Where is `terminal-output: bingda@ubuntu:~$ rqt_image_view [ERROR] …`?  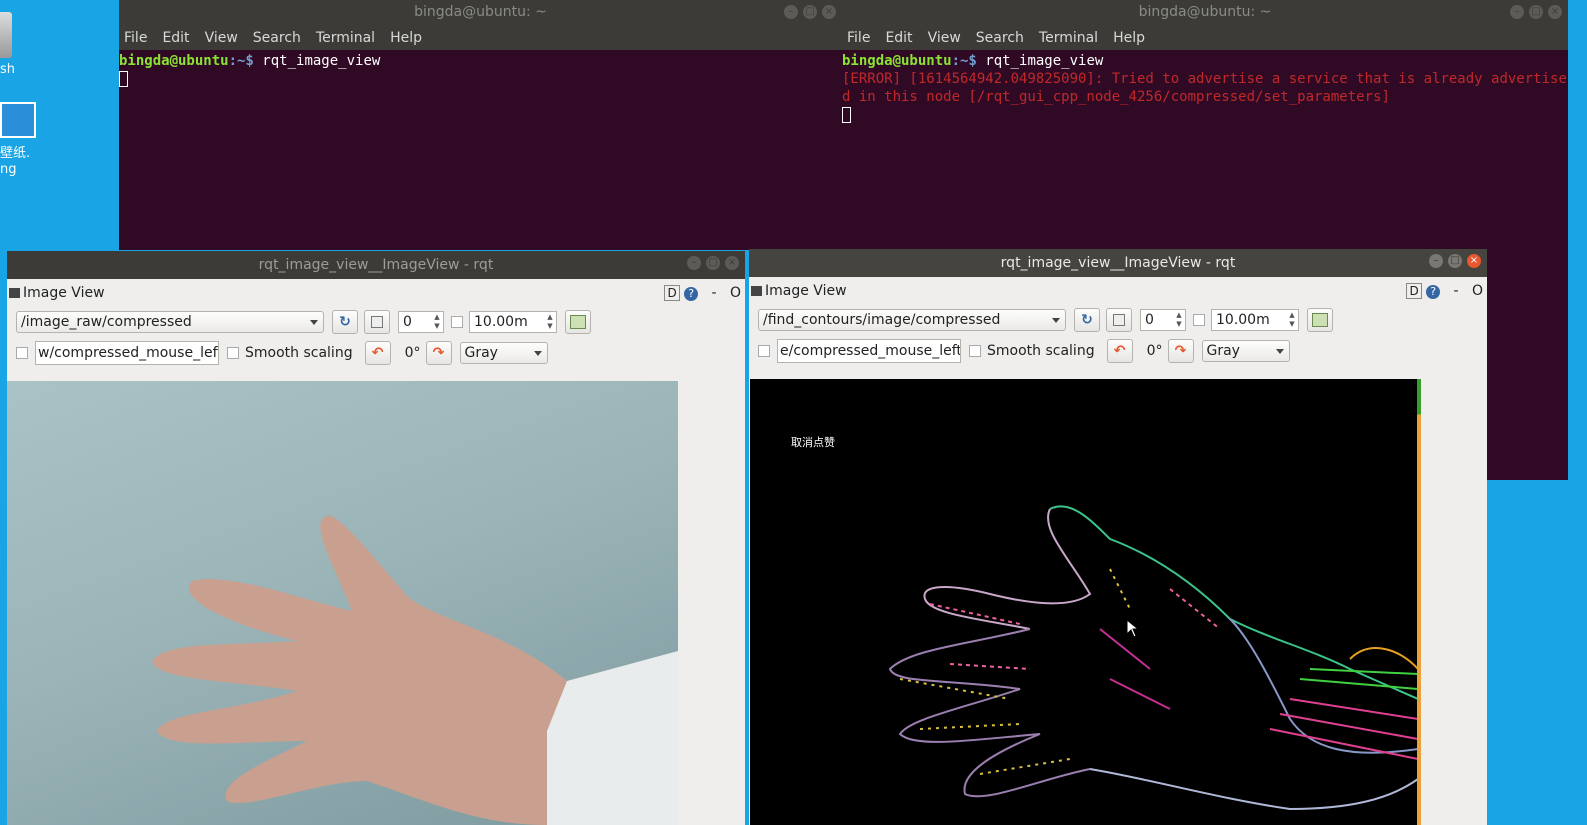
terminal-output: bingda@ubuntu:~$ rqt_image_view [ERROR] … is located at coordinates (1205, 87).